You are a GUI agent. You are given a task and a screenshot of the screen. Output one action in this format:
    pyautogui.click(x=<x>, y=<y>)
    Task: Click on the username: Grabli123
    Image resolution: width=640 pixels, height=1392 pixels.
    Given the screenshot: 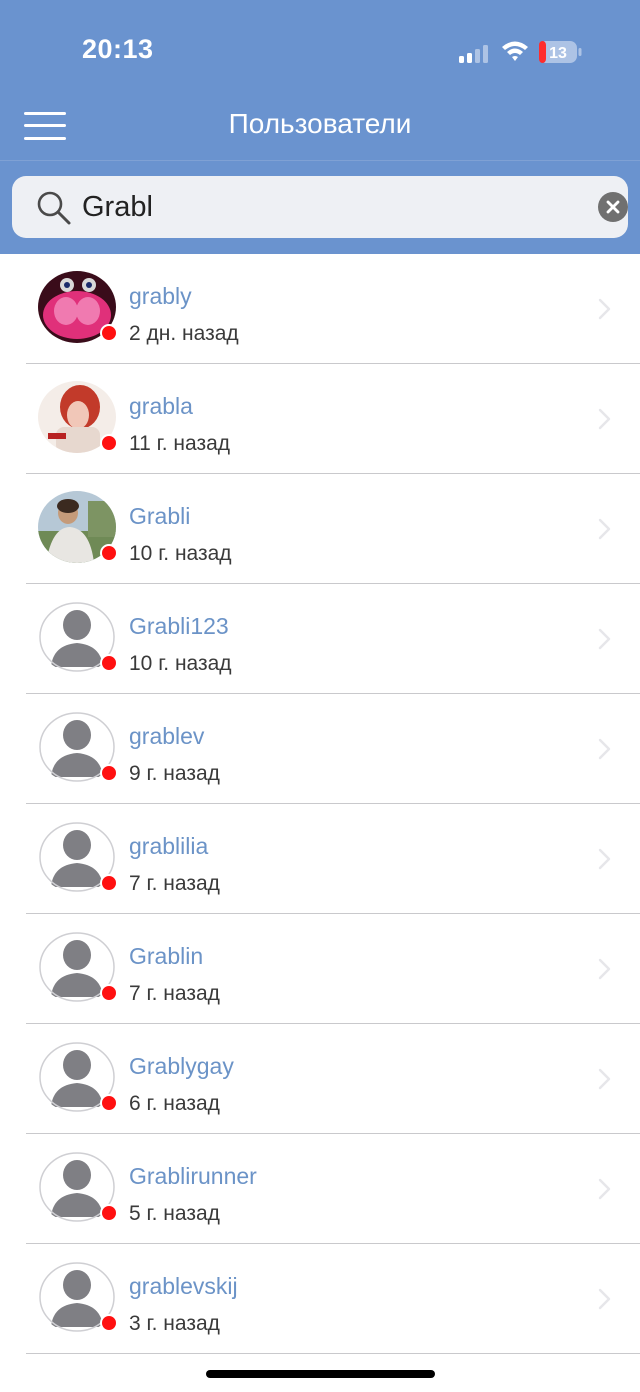 What is the action you would take?
    pyautogui.click(x=179, y=626)
    